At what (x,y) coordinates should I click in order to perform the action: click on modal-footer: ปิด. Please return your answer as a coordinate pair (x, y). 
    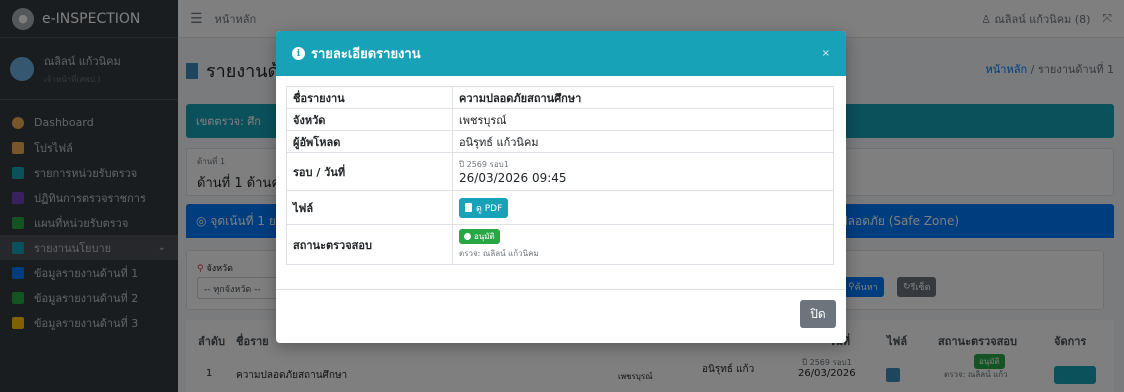
    Looking at the image, I should click on (561, 316).